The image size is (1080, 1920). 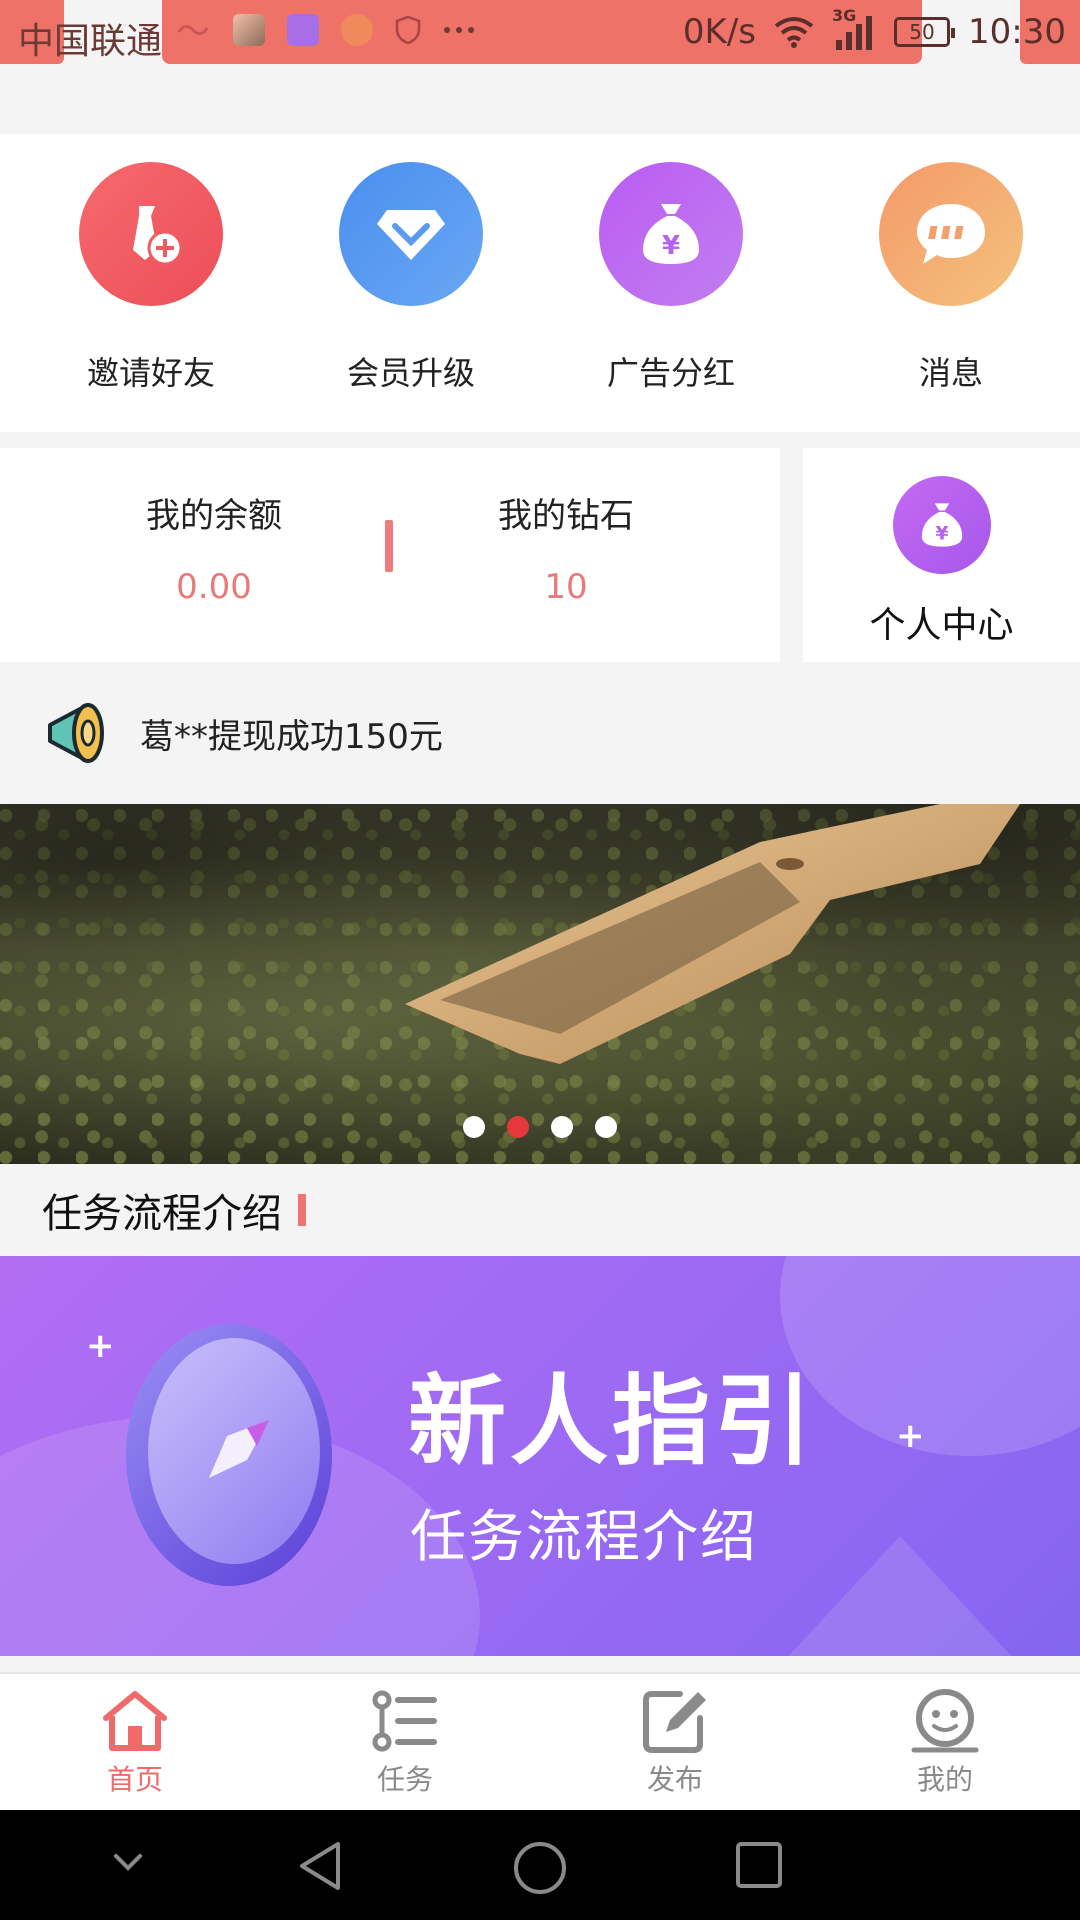 What do you see at coordinates (214, 547) in the screenshot?
I see `my-balance: 我的余额 0.00` at bounding box center [214, 547].